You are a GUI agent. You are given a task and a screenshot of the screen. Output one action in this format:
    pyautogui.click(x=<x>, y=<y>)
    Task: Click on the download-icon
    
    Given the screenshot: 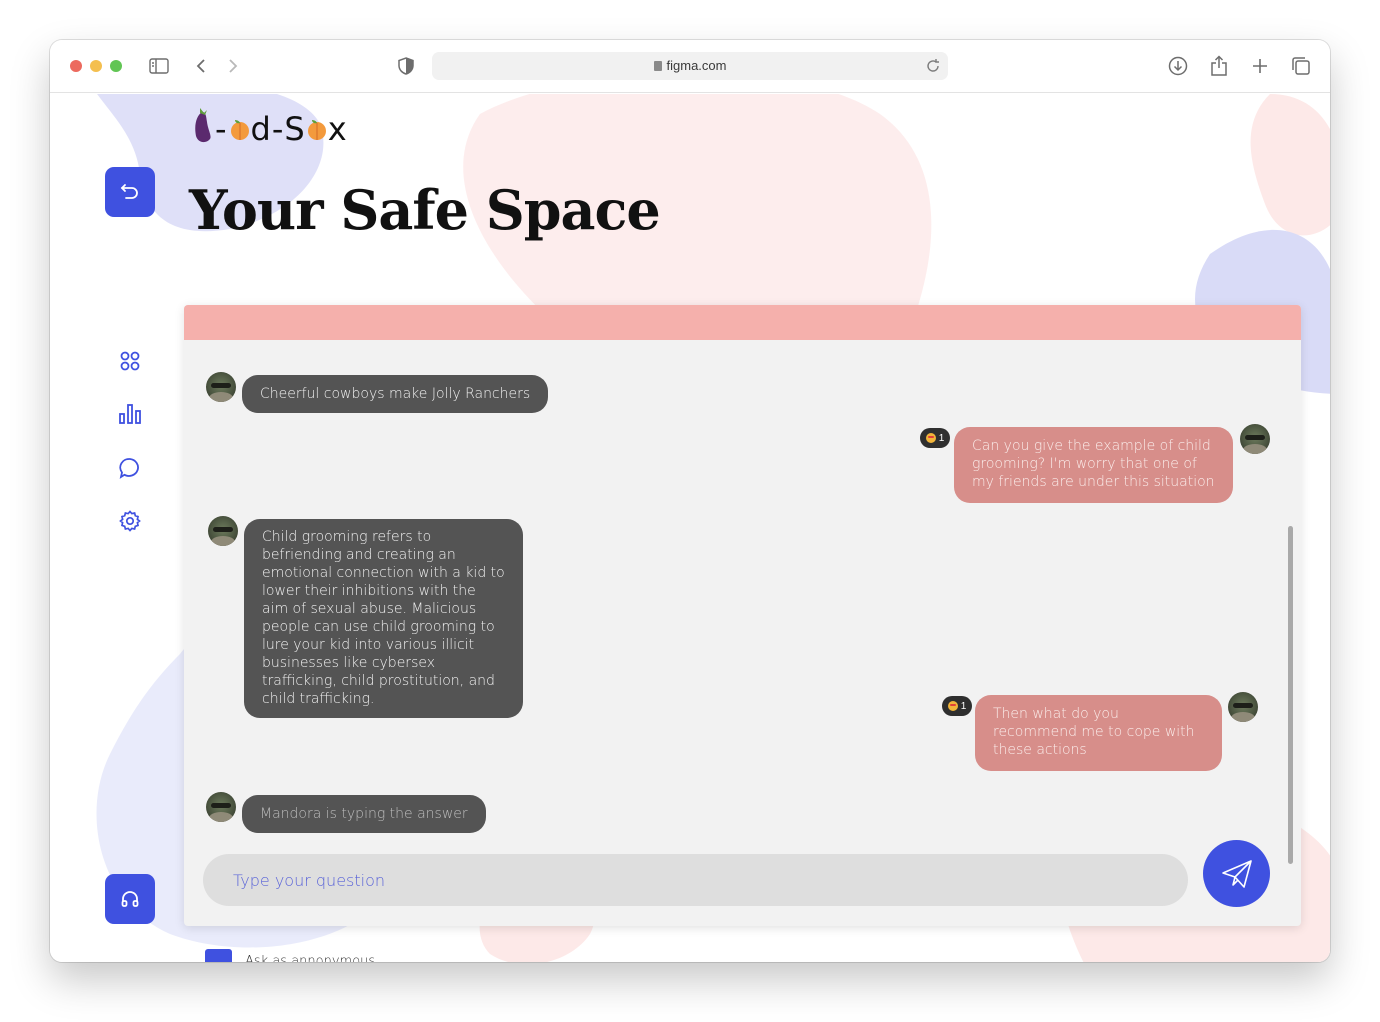 What is the action you would take?
    pyautogui.click(x=1178, y=66)
    